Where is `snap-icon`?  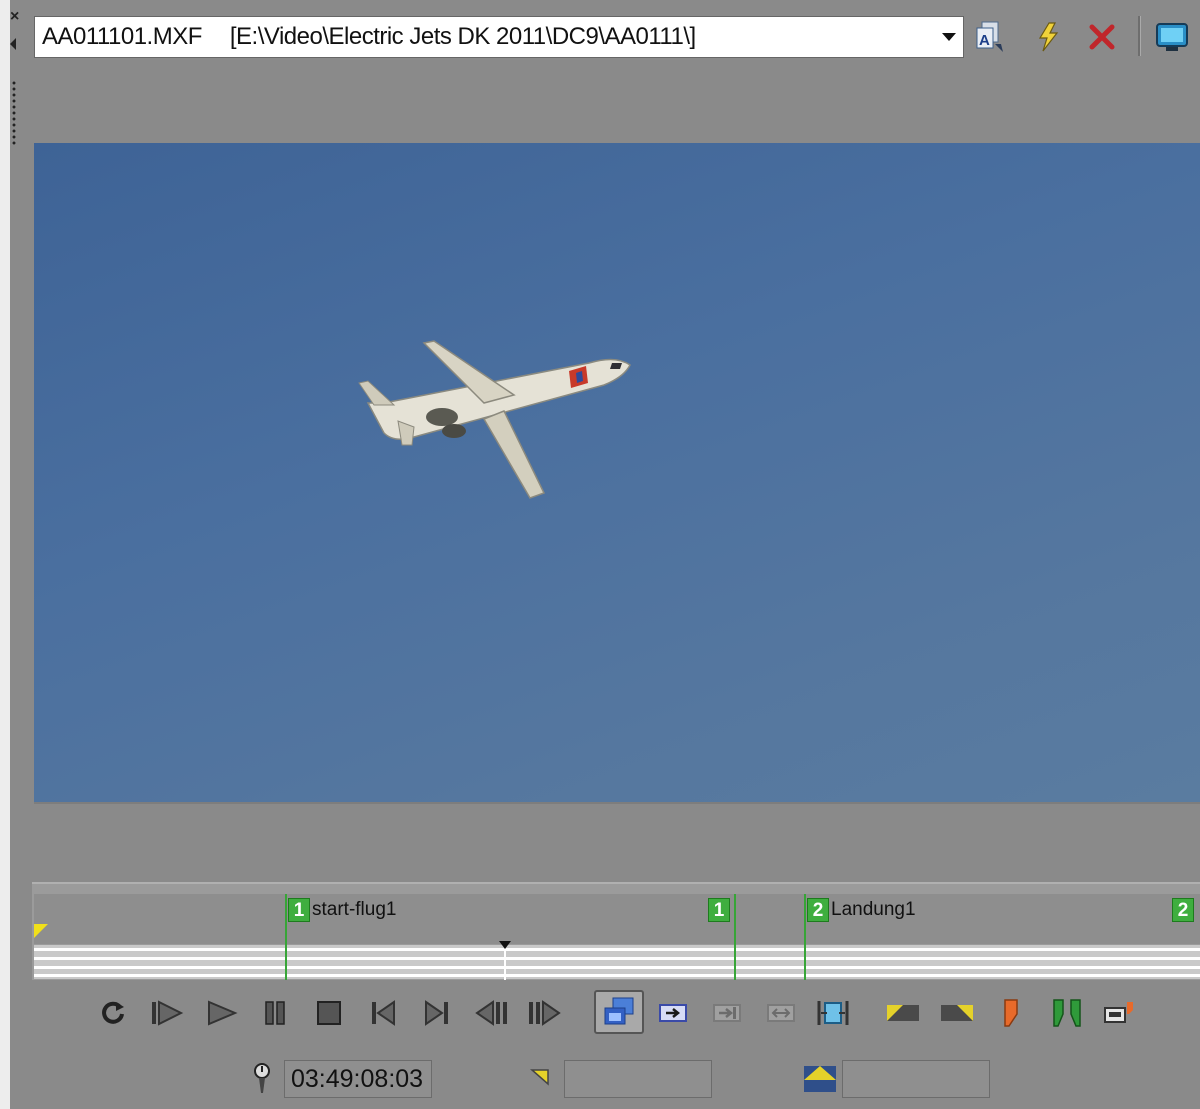
snap-icon is located at coordinates (833, 1013).